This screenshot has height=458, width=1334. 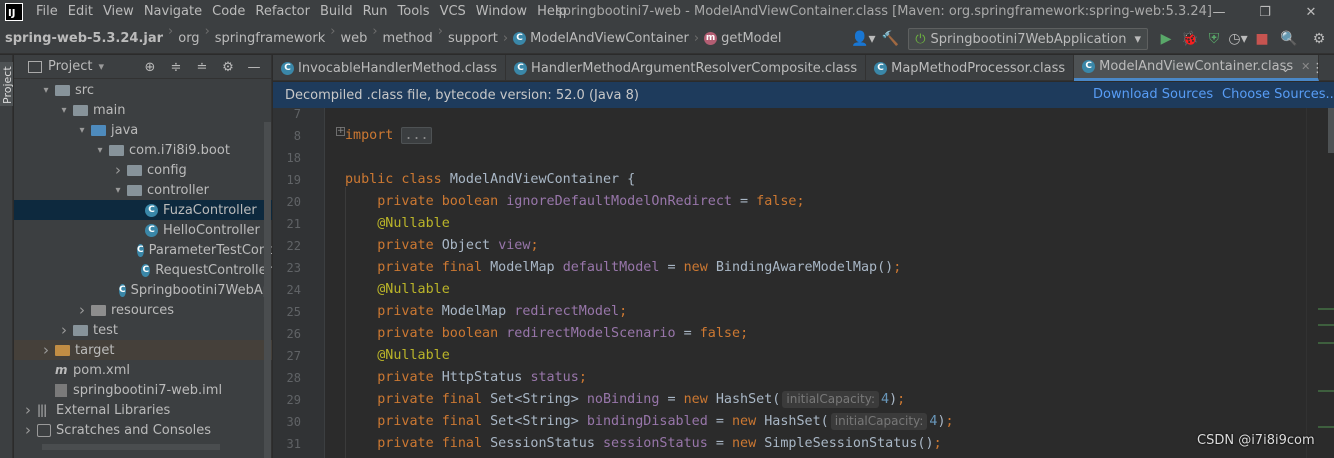 What do you see at coordinates (150, 67) in the screenshot?
I see `locate-icon: ⊕` at bounding box center [150, 67].